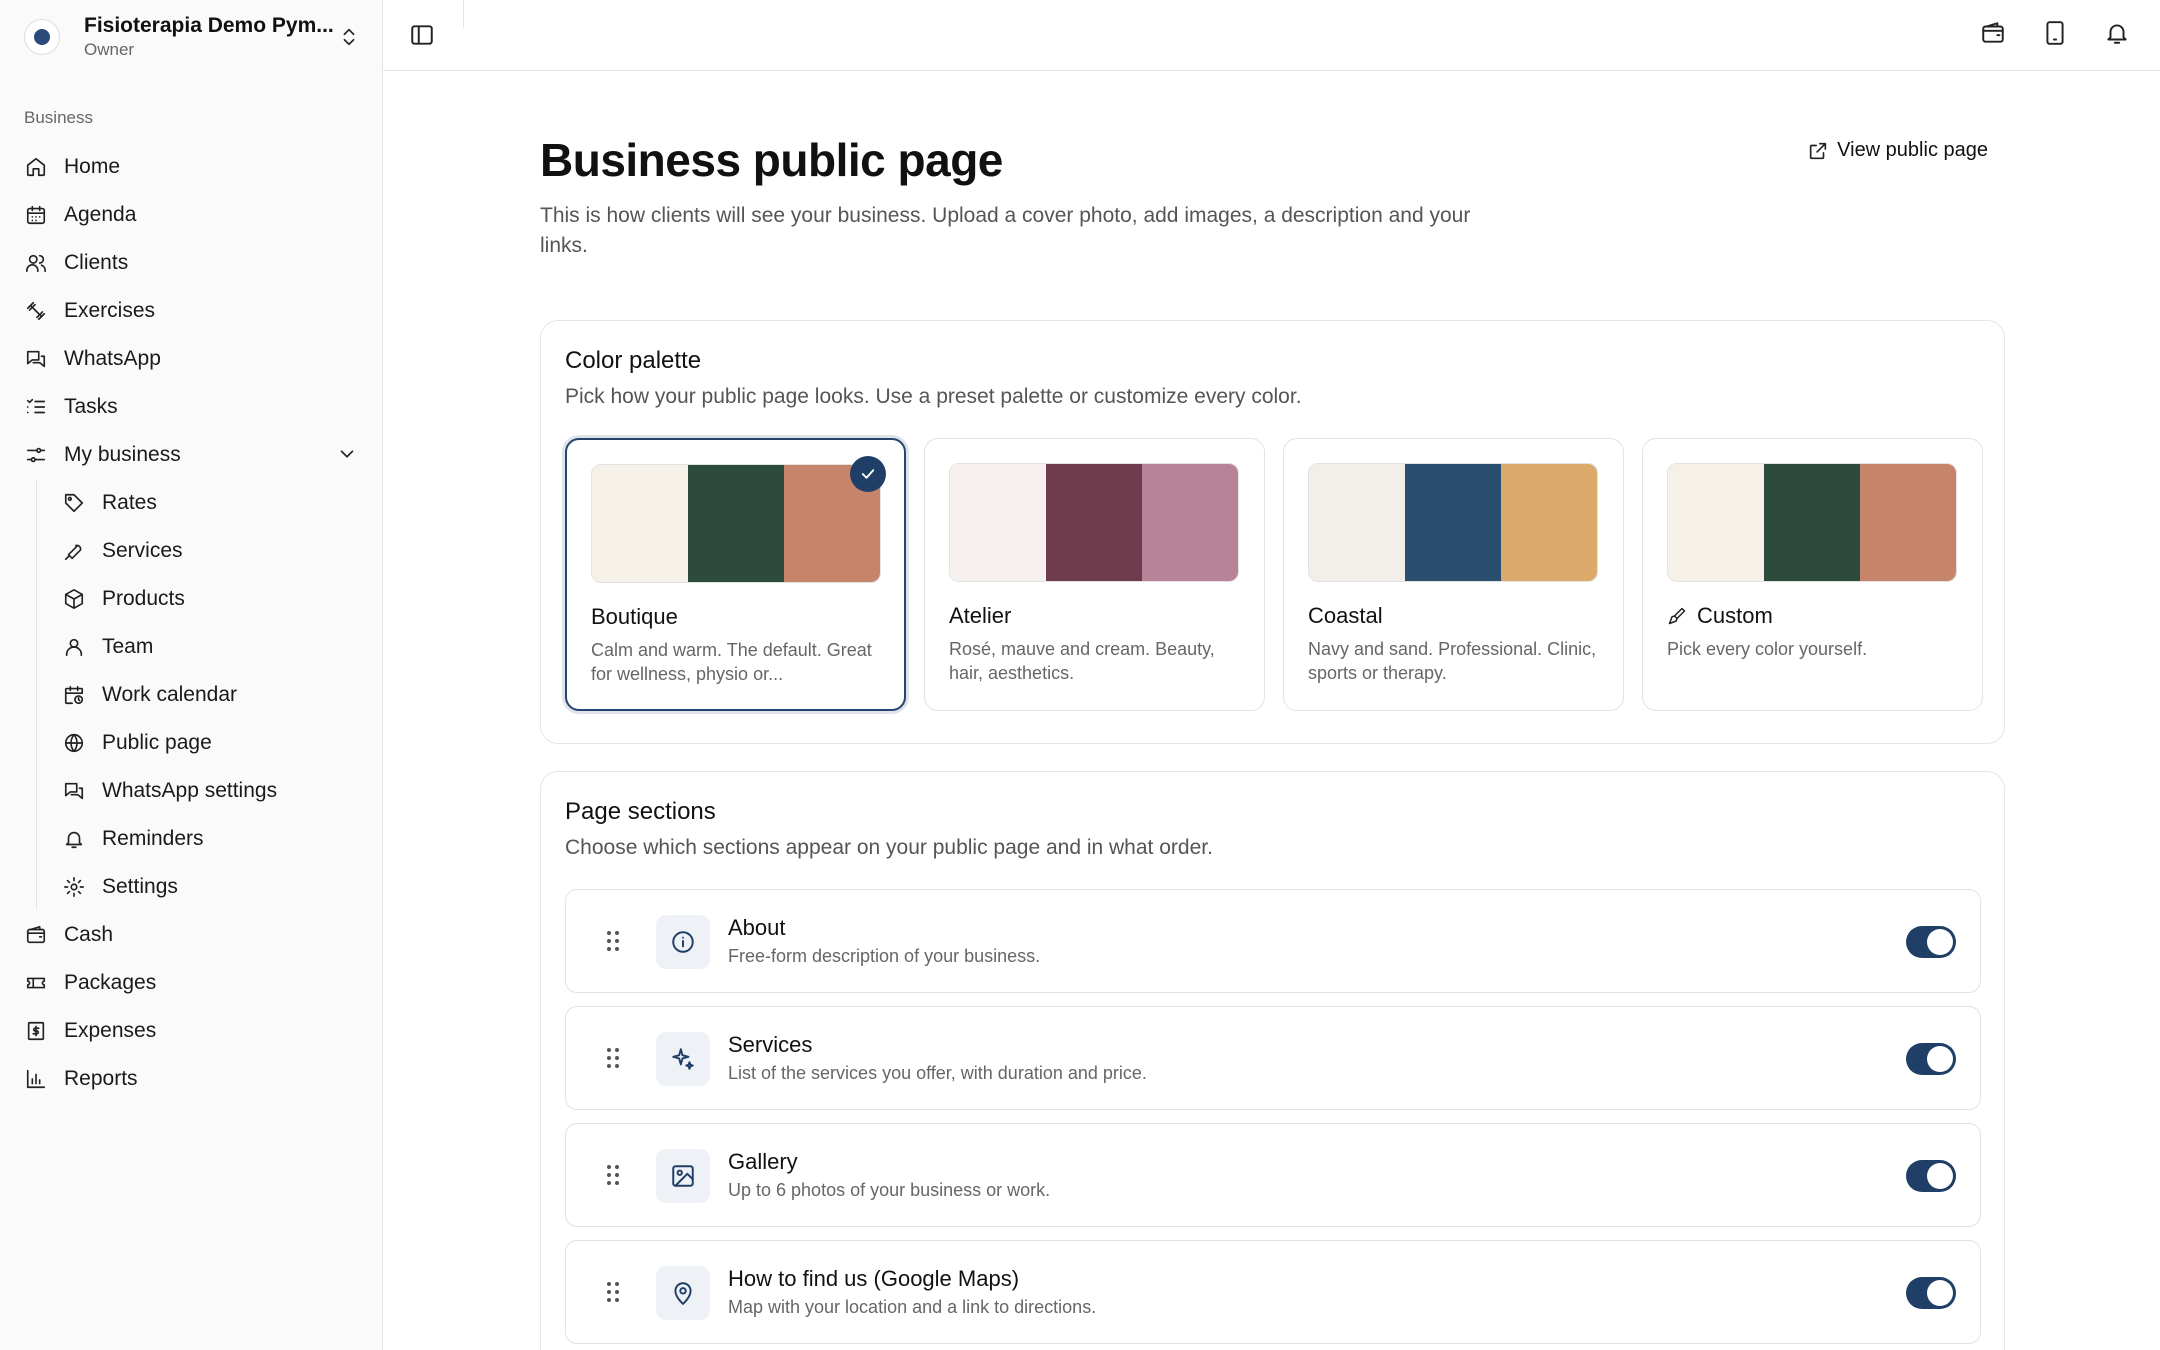 The width and height of the screenshot is (2160, 1350). What do you see at coordinates (1271, 35) in the screenshot?
I see `topbar` at bounding box center [1271, 35].